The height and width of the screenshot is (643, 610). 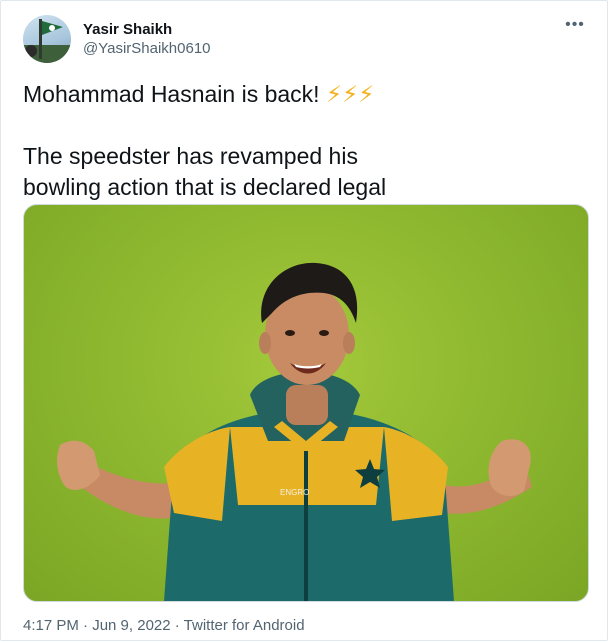 What do you see at coordinates (350, 94) in the screenshot?
I see `lightning-emoji-icon: ⚡⚡⚡` at bounding box center [350, 94].